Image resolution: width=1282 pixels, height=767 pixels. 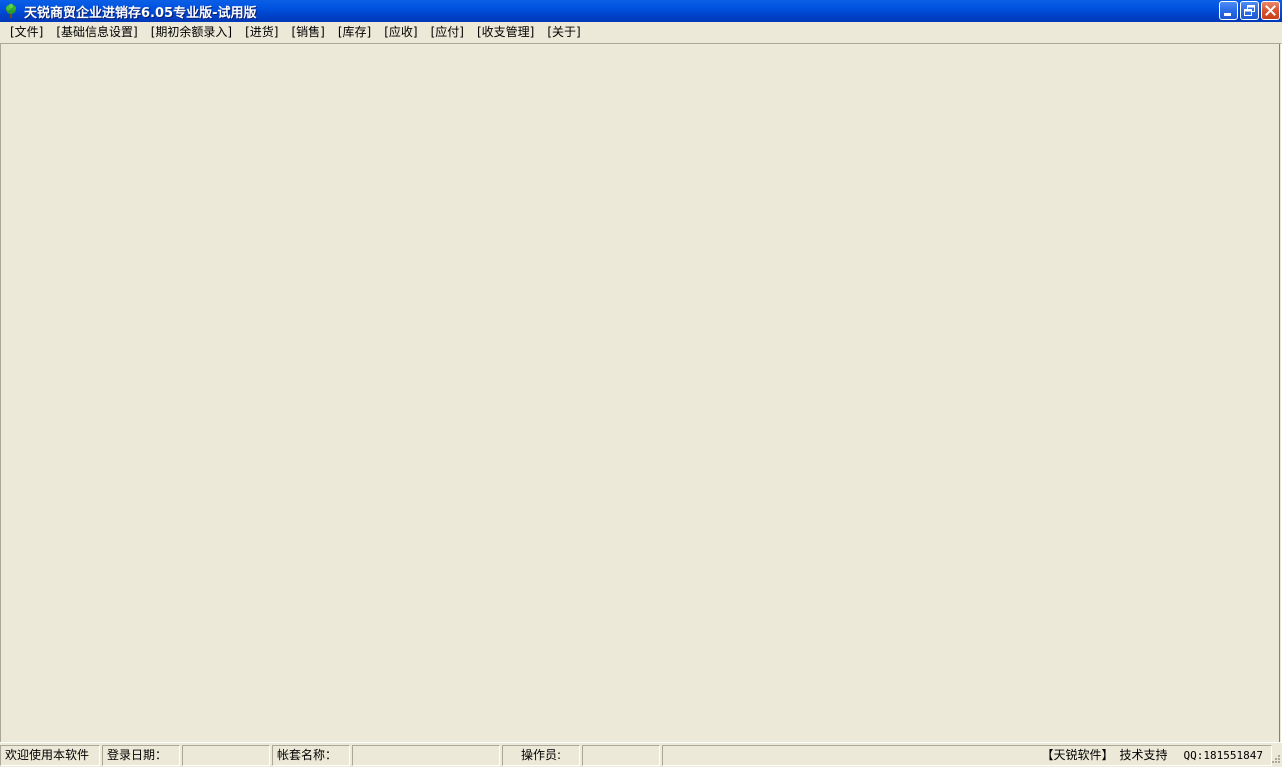 I want to click on window-title: 天锐商贸企业进销存6.05专业版-试用版, so click(x=140, y=13).